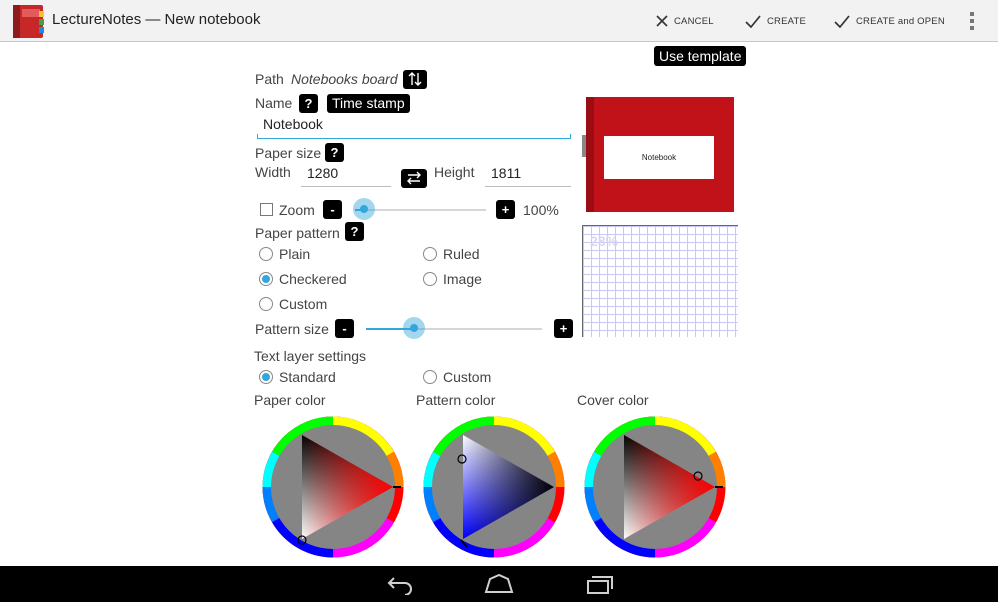 This screenshot has width=998, height=602. Describe the element at coordinates (600, 584) in the screenshot. I see `recent-apps-icon` at that location.